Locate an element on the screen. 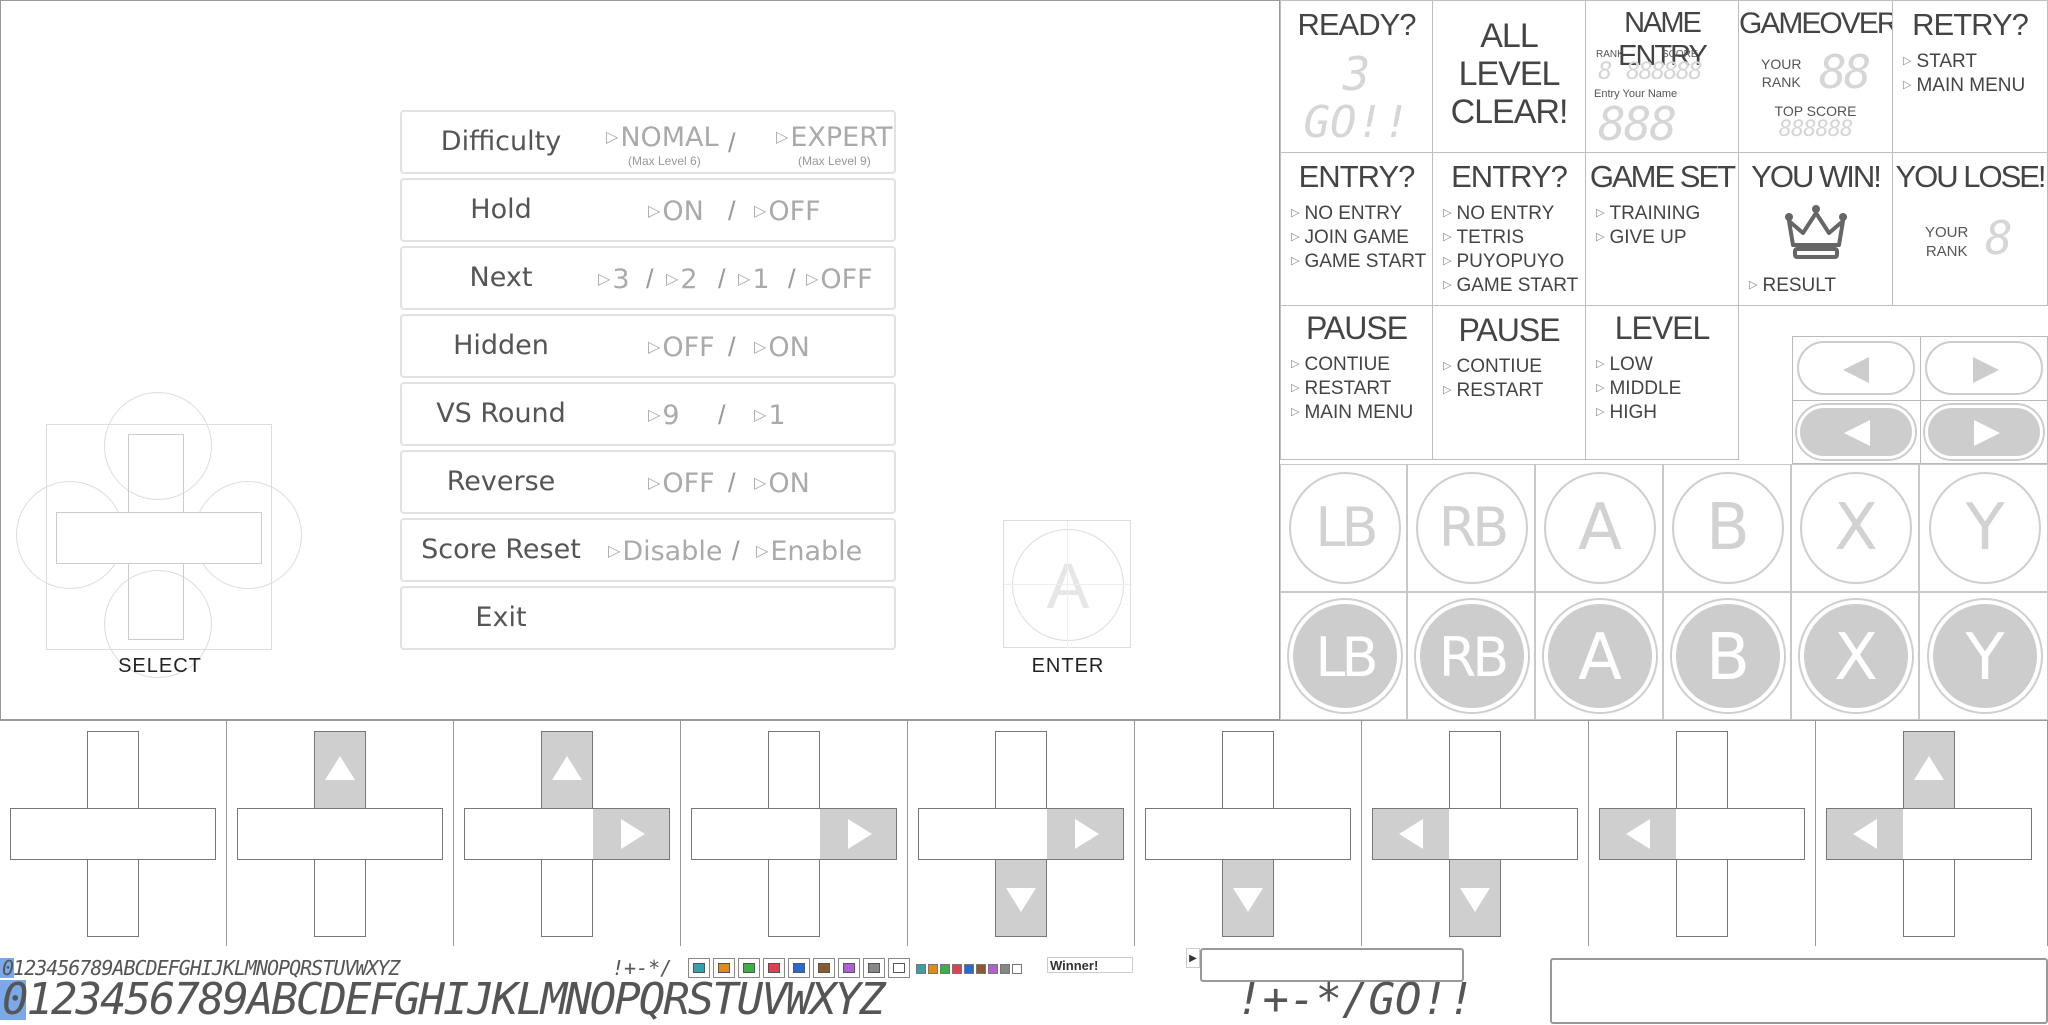 This screenshot has height=1025, width=2048. menu-option-label: OFF is located at coordinates (794, 211).